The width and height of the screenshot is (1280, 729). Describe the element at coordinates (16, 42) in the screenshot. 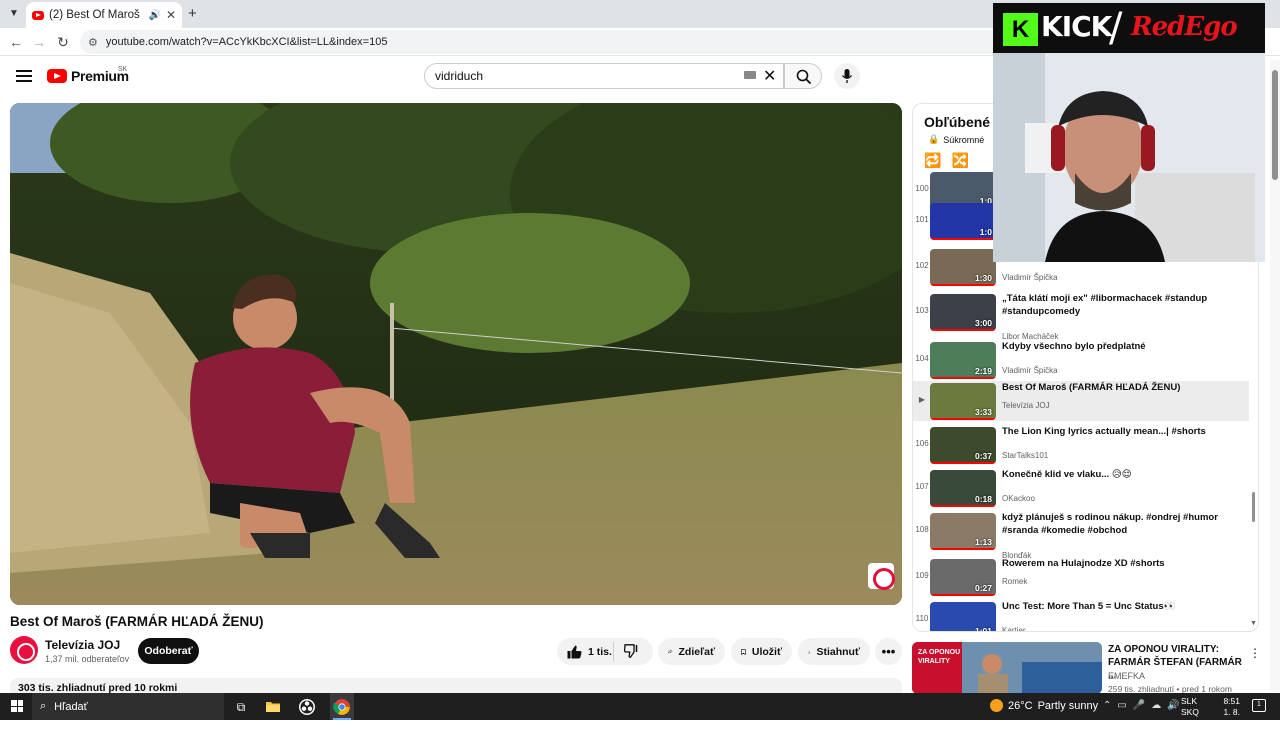

I see `back-arrow-icon: ←` at that location.